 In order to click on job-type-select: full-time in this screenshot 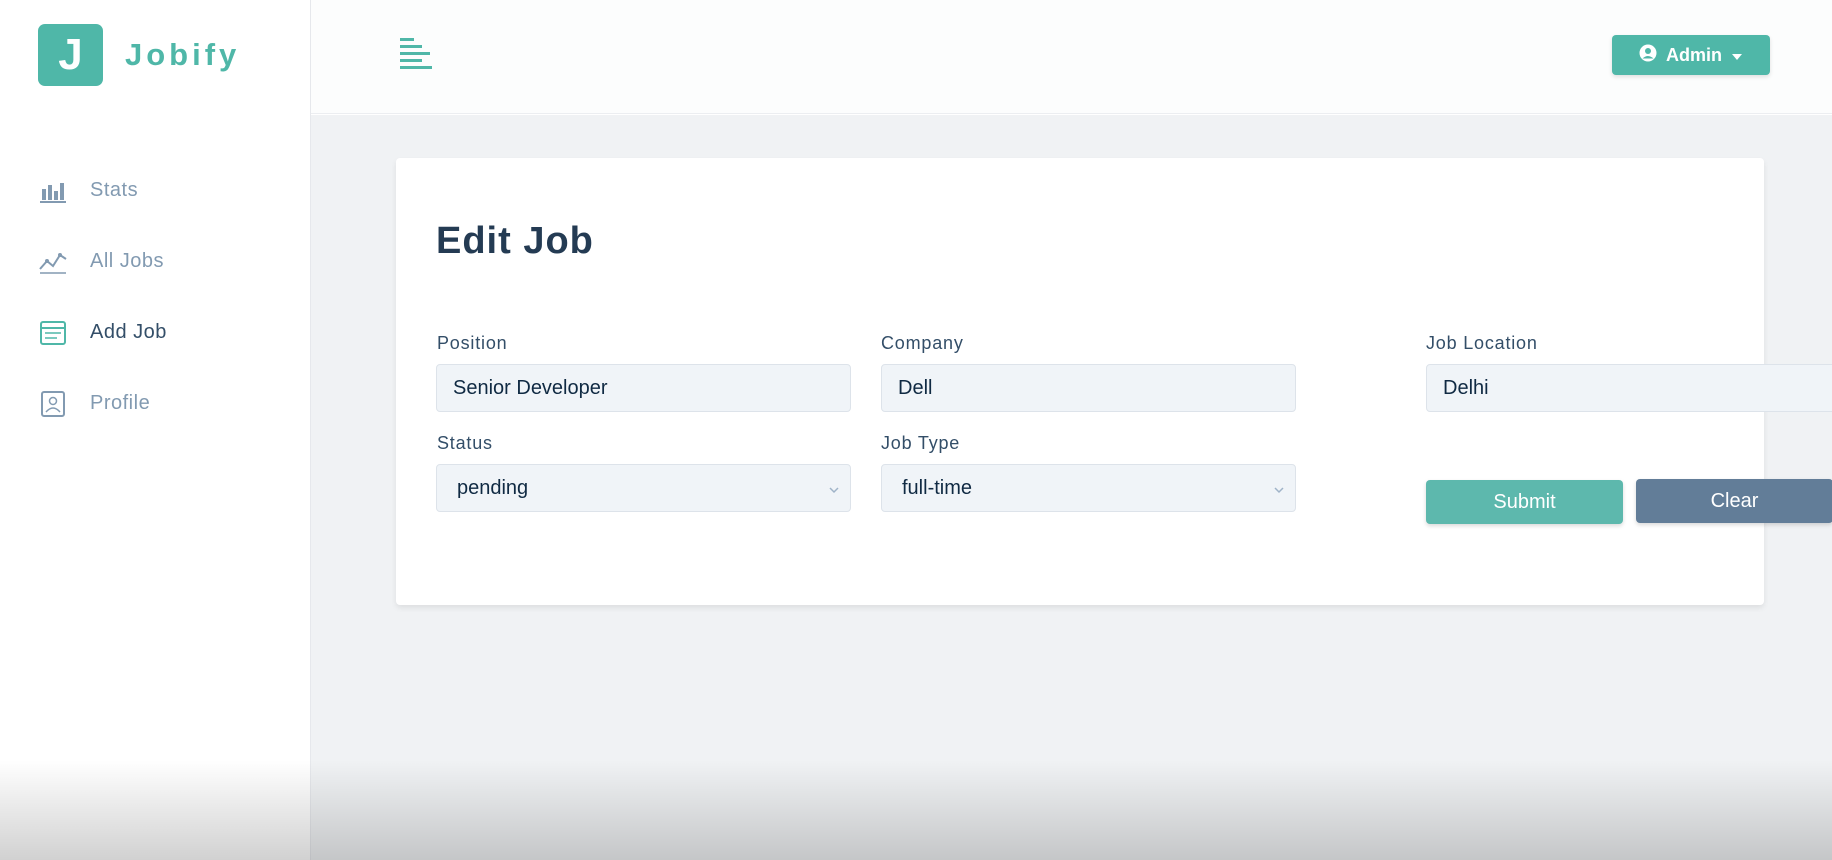, I will do `click(1088, 488)`.